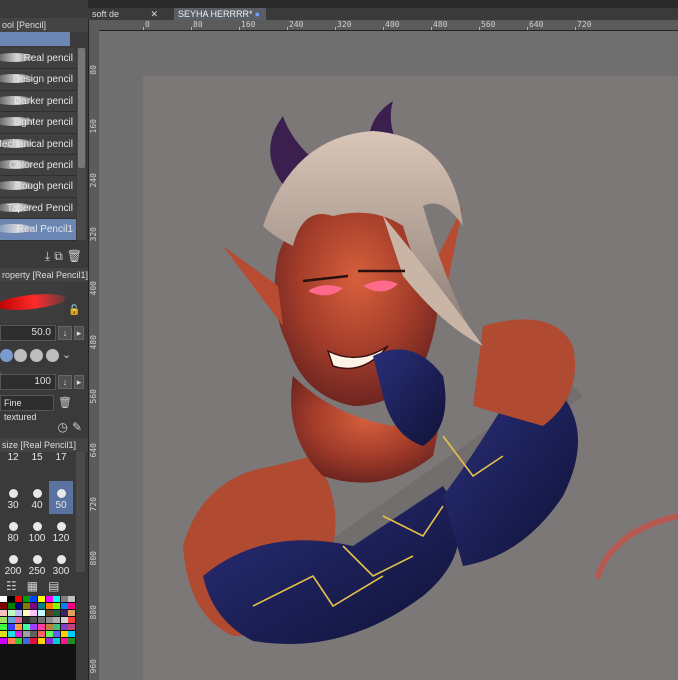  I want to click on brush-size-option: 300, so click(61, 563).